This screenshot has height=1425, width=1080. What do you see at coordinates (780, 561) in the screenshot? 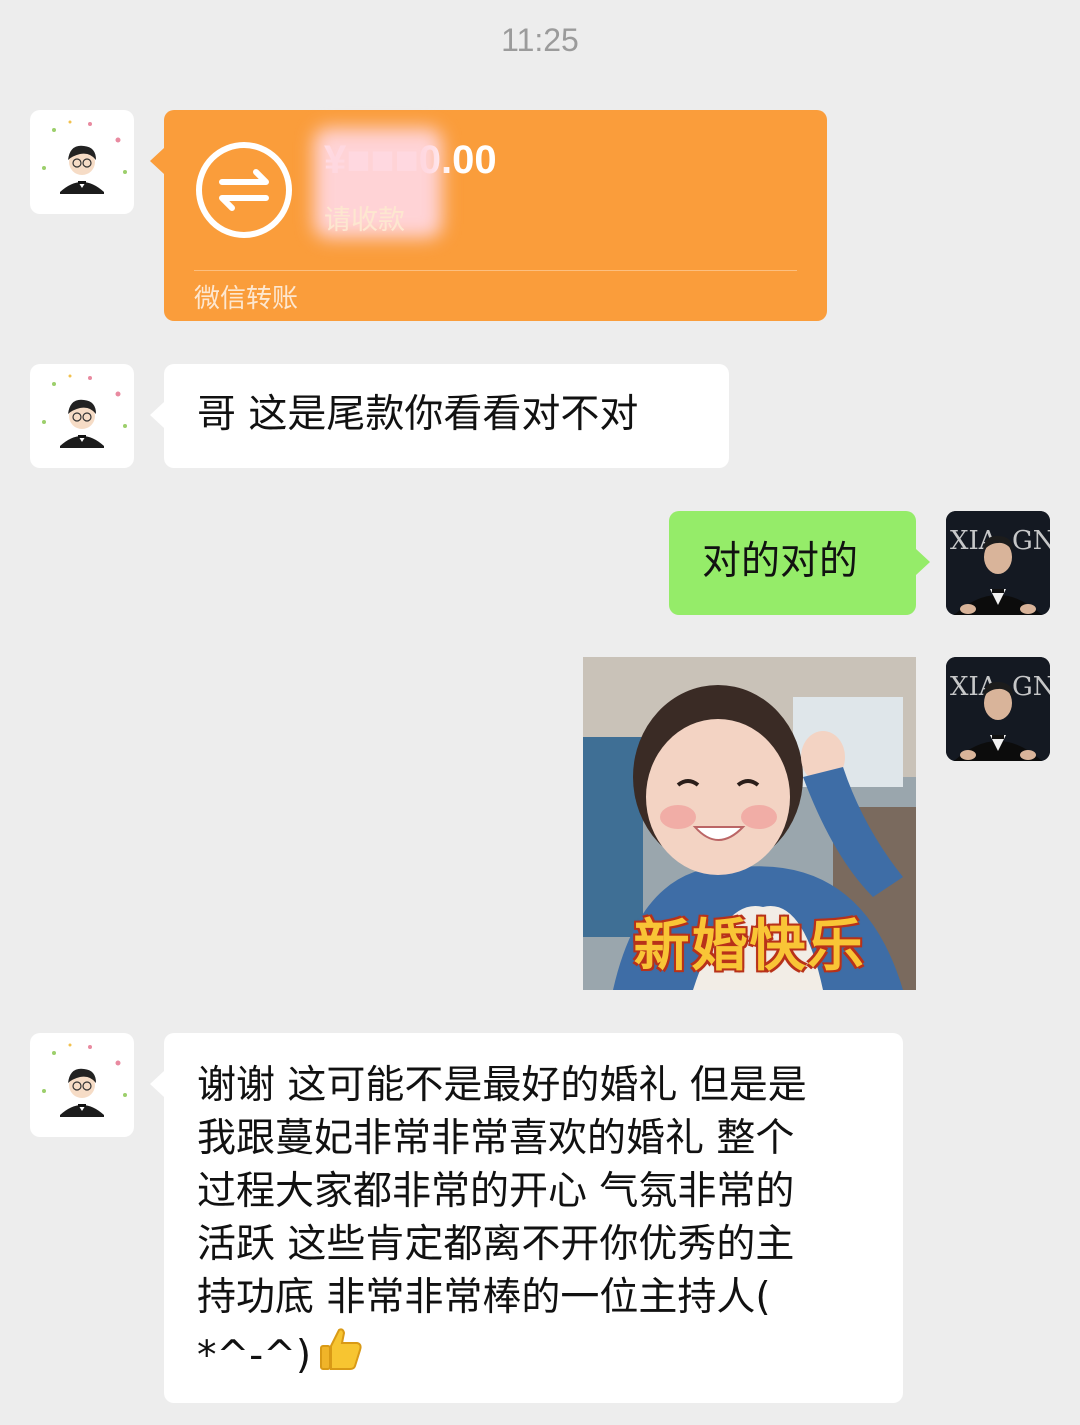
I see `message-text: 对的对的` at bounding box center [780, 561].